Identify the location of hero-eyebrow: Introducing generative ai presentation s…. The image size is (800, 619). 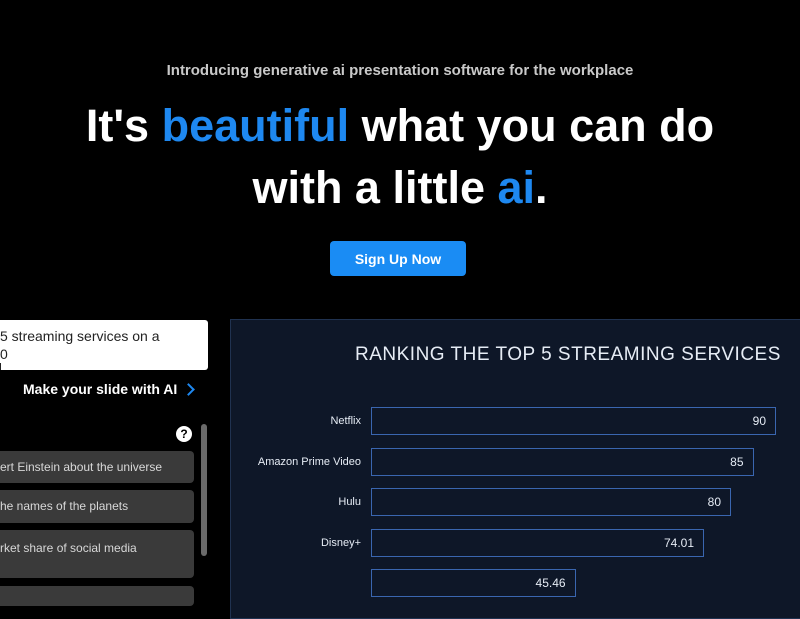
(400, 70).